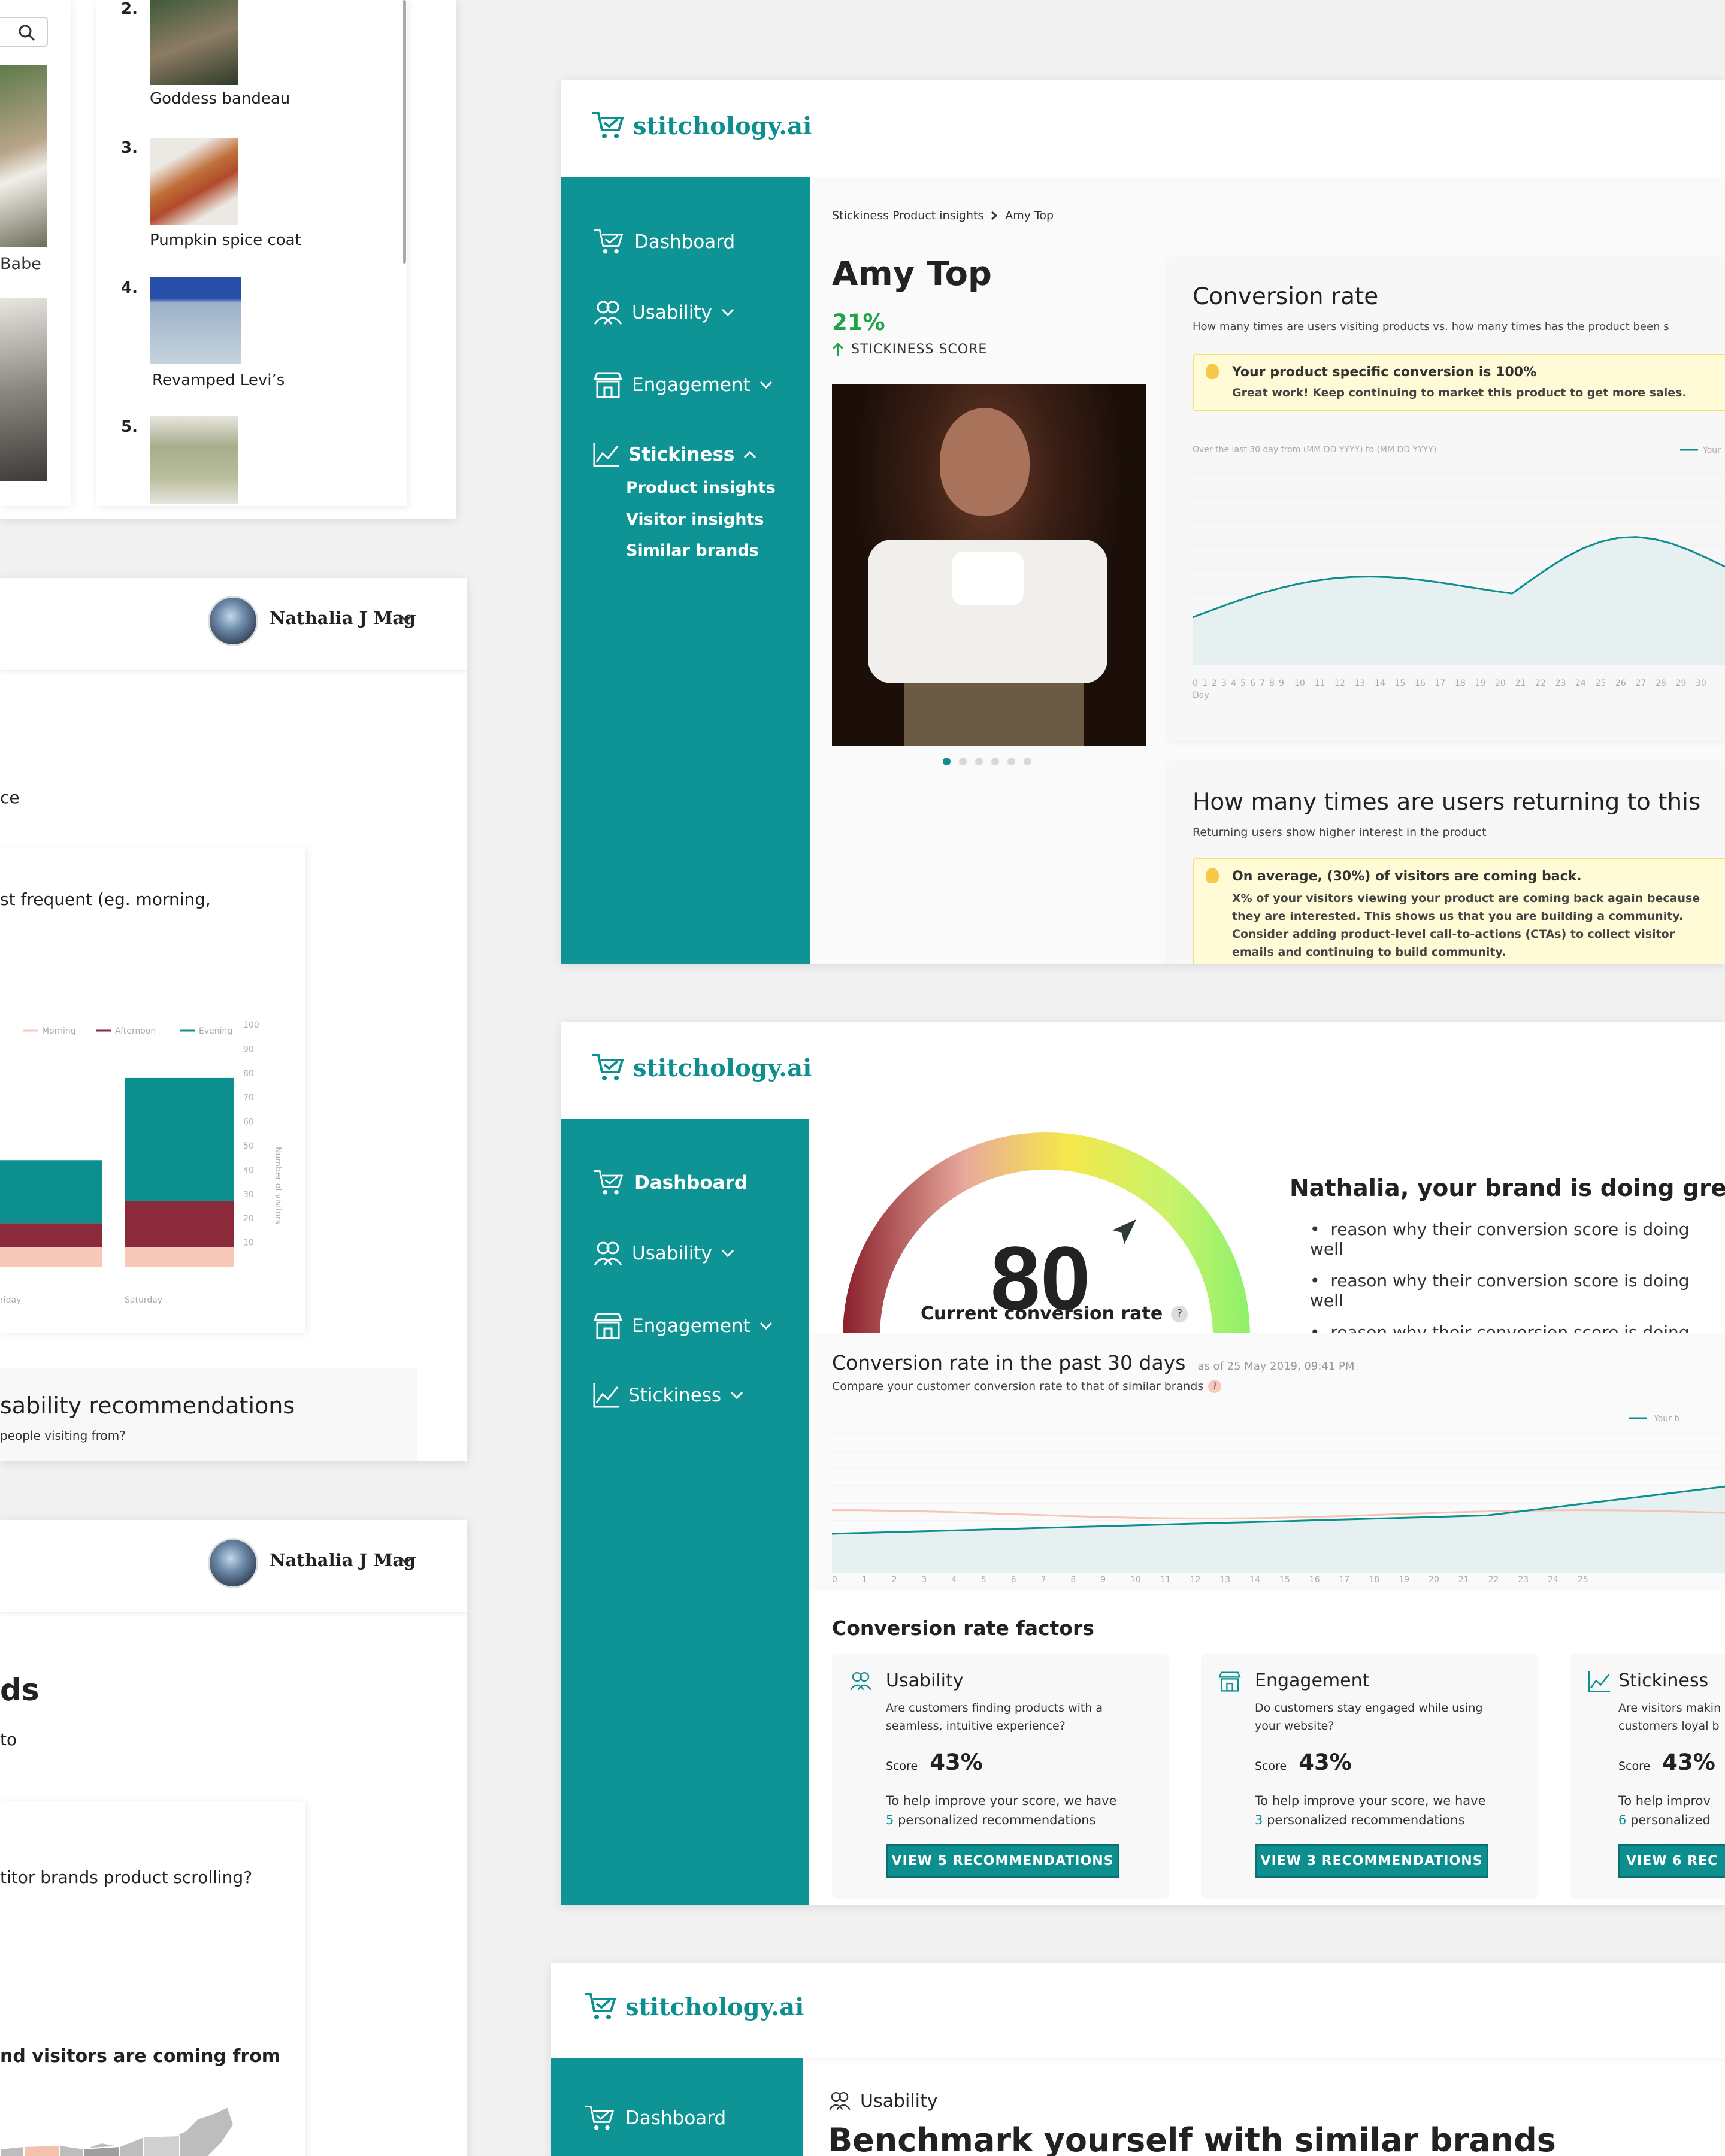 The image size is (1725, 2156). I want to click on view-recommendations-button: VIEW 5 RECOMMENDATIONS, so click(1002, 1861).